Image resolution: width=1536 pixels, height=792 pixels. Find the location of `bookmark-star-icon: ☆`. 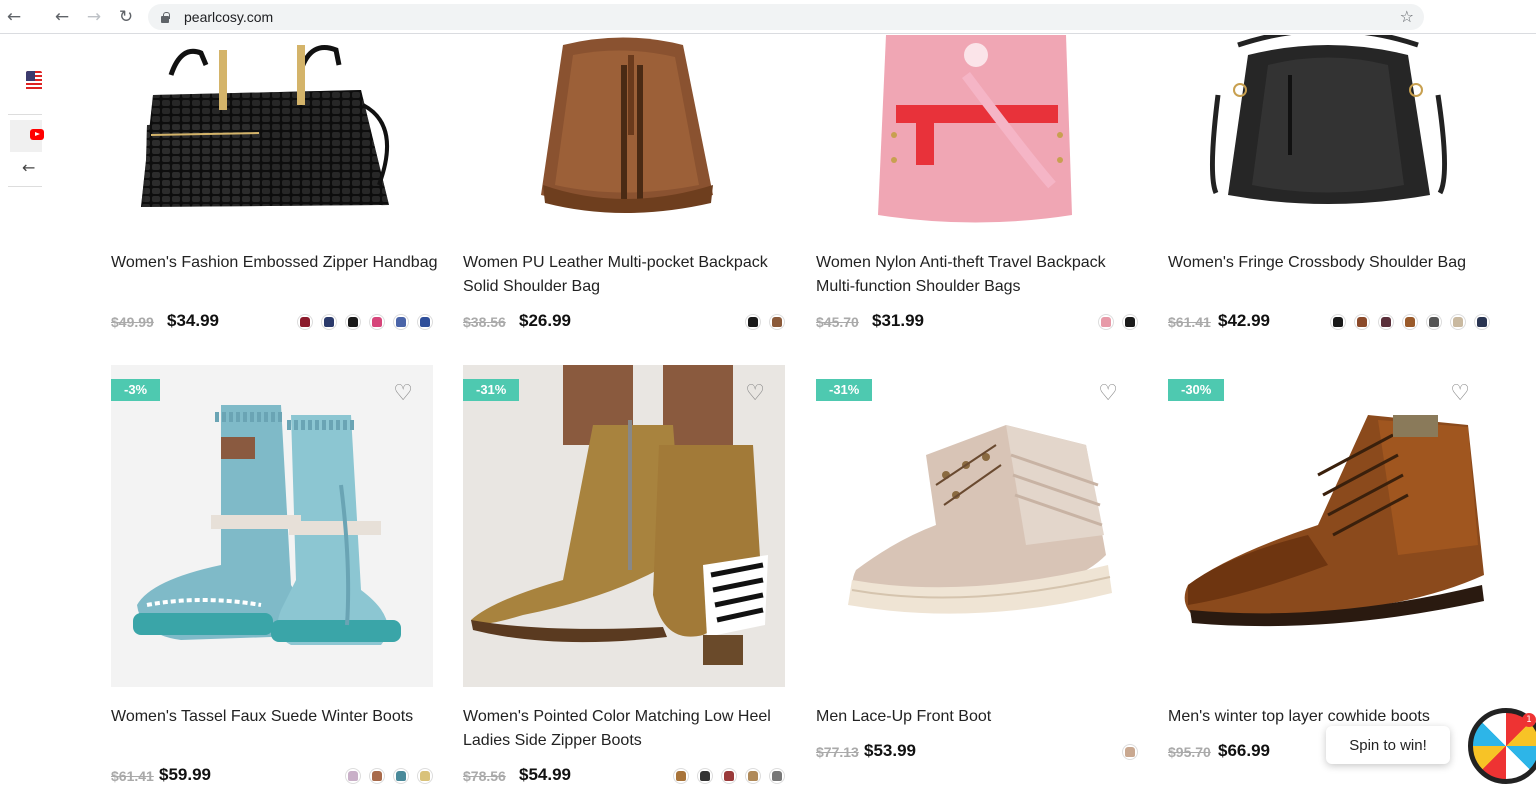

bookmark-star-icon: ☆ is located at coordinates (1407, 16).